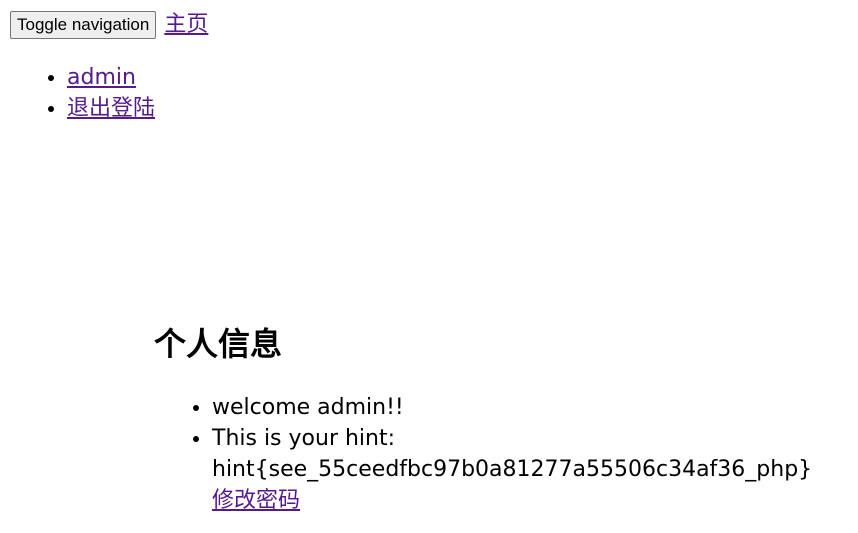  What do you see at coordinates (186, 25) in the screenshot?
I see `home-link: 主页` at bounding box center [186, 25].